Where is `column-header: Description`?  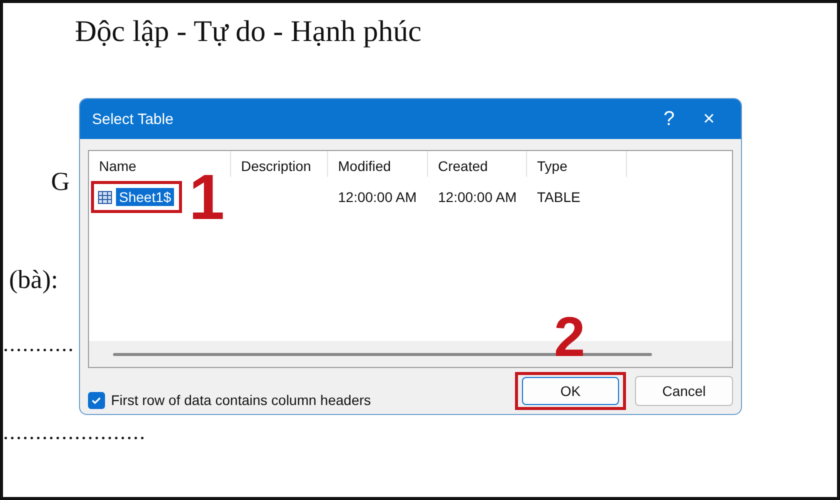
column-header: Description is located at coordinates (279, 164).